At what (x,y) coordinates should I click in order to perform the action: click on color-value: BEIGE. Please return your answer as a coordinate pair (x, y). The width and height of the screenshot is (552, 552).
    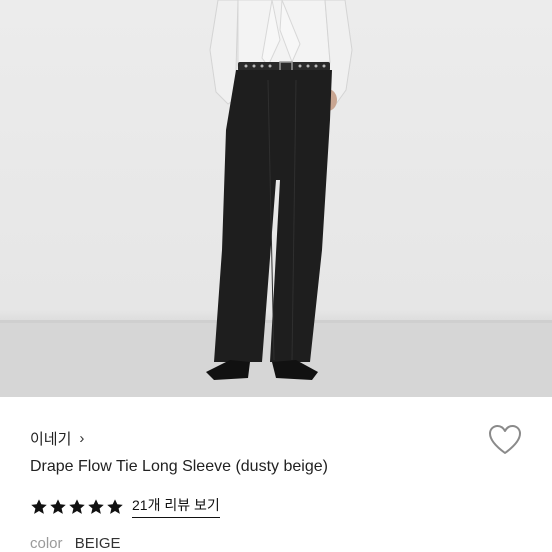
    Looking at the image, I should click on (97, 543).